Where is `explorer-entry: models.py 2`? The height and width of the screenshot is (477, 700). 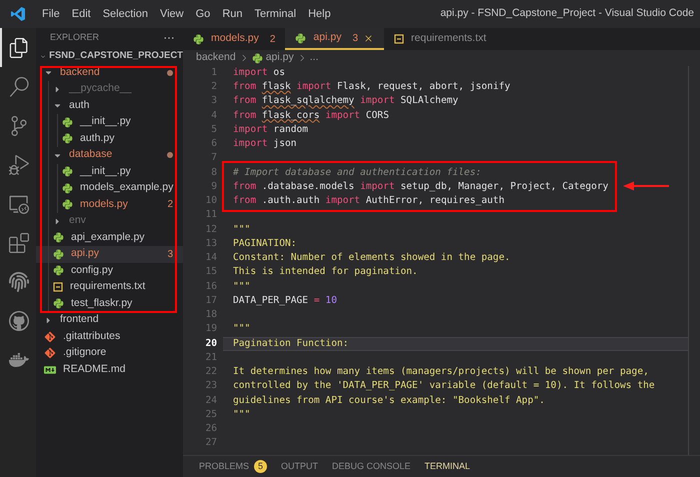 explorer-entry: models.py 2 is located at coordinates (109, 204).